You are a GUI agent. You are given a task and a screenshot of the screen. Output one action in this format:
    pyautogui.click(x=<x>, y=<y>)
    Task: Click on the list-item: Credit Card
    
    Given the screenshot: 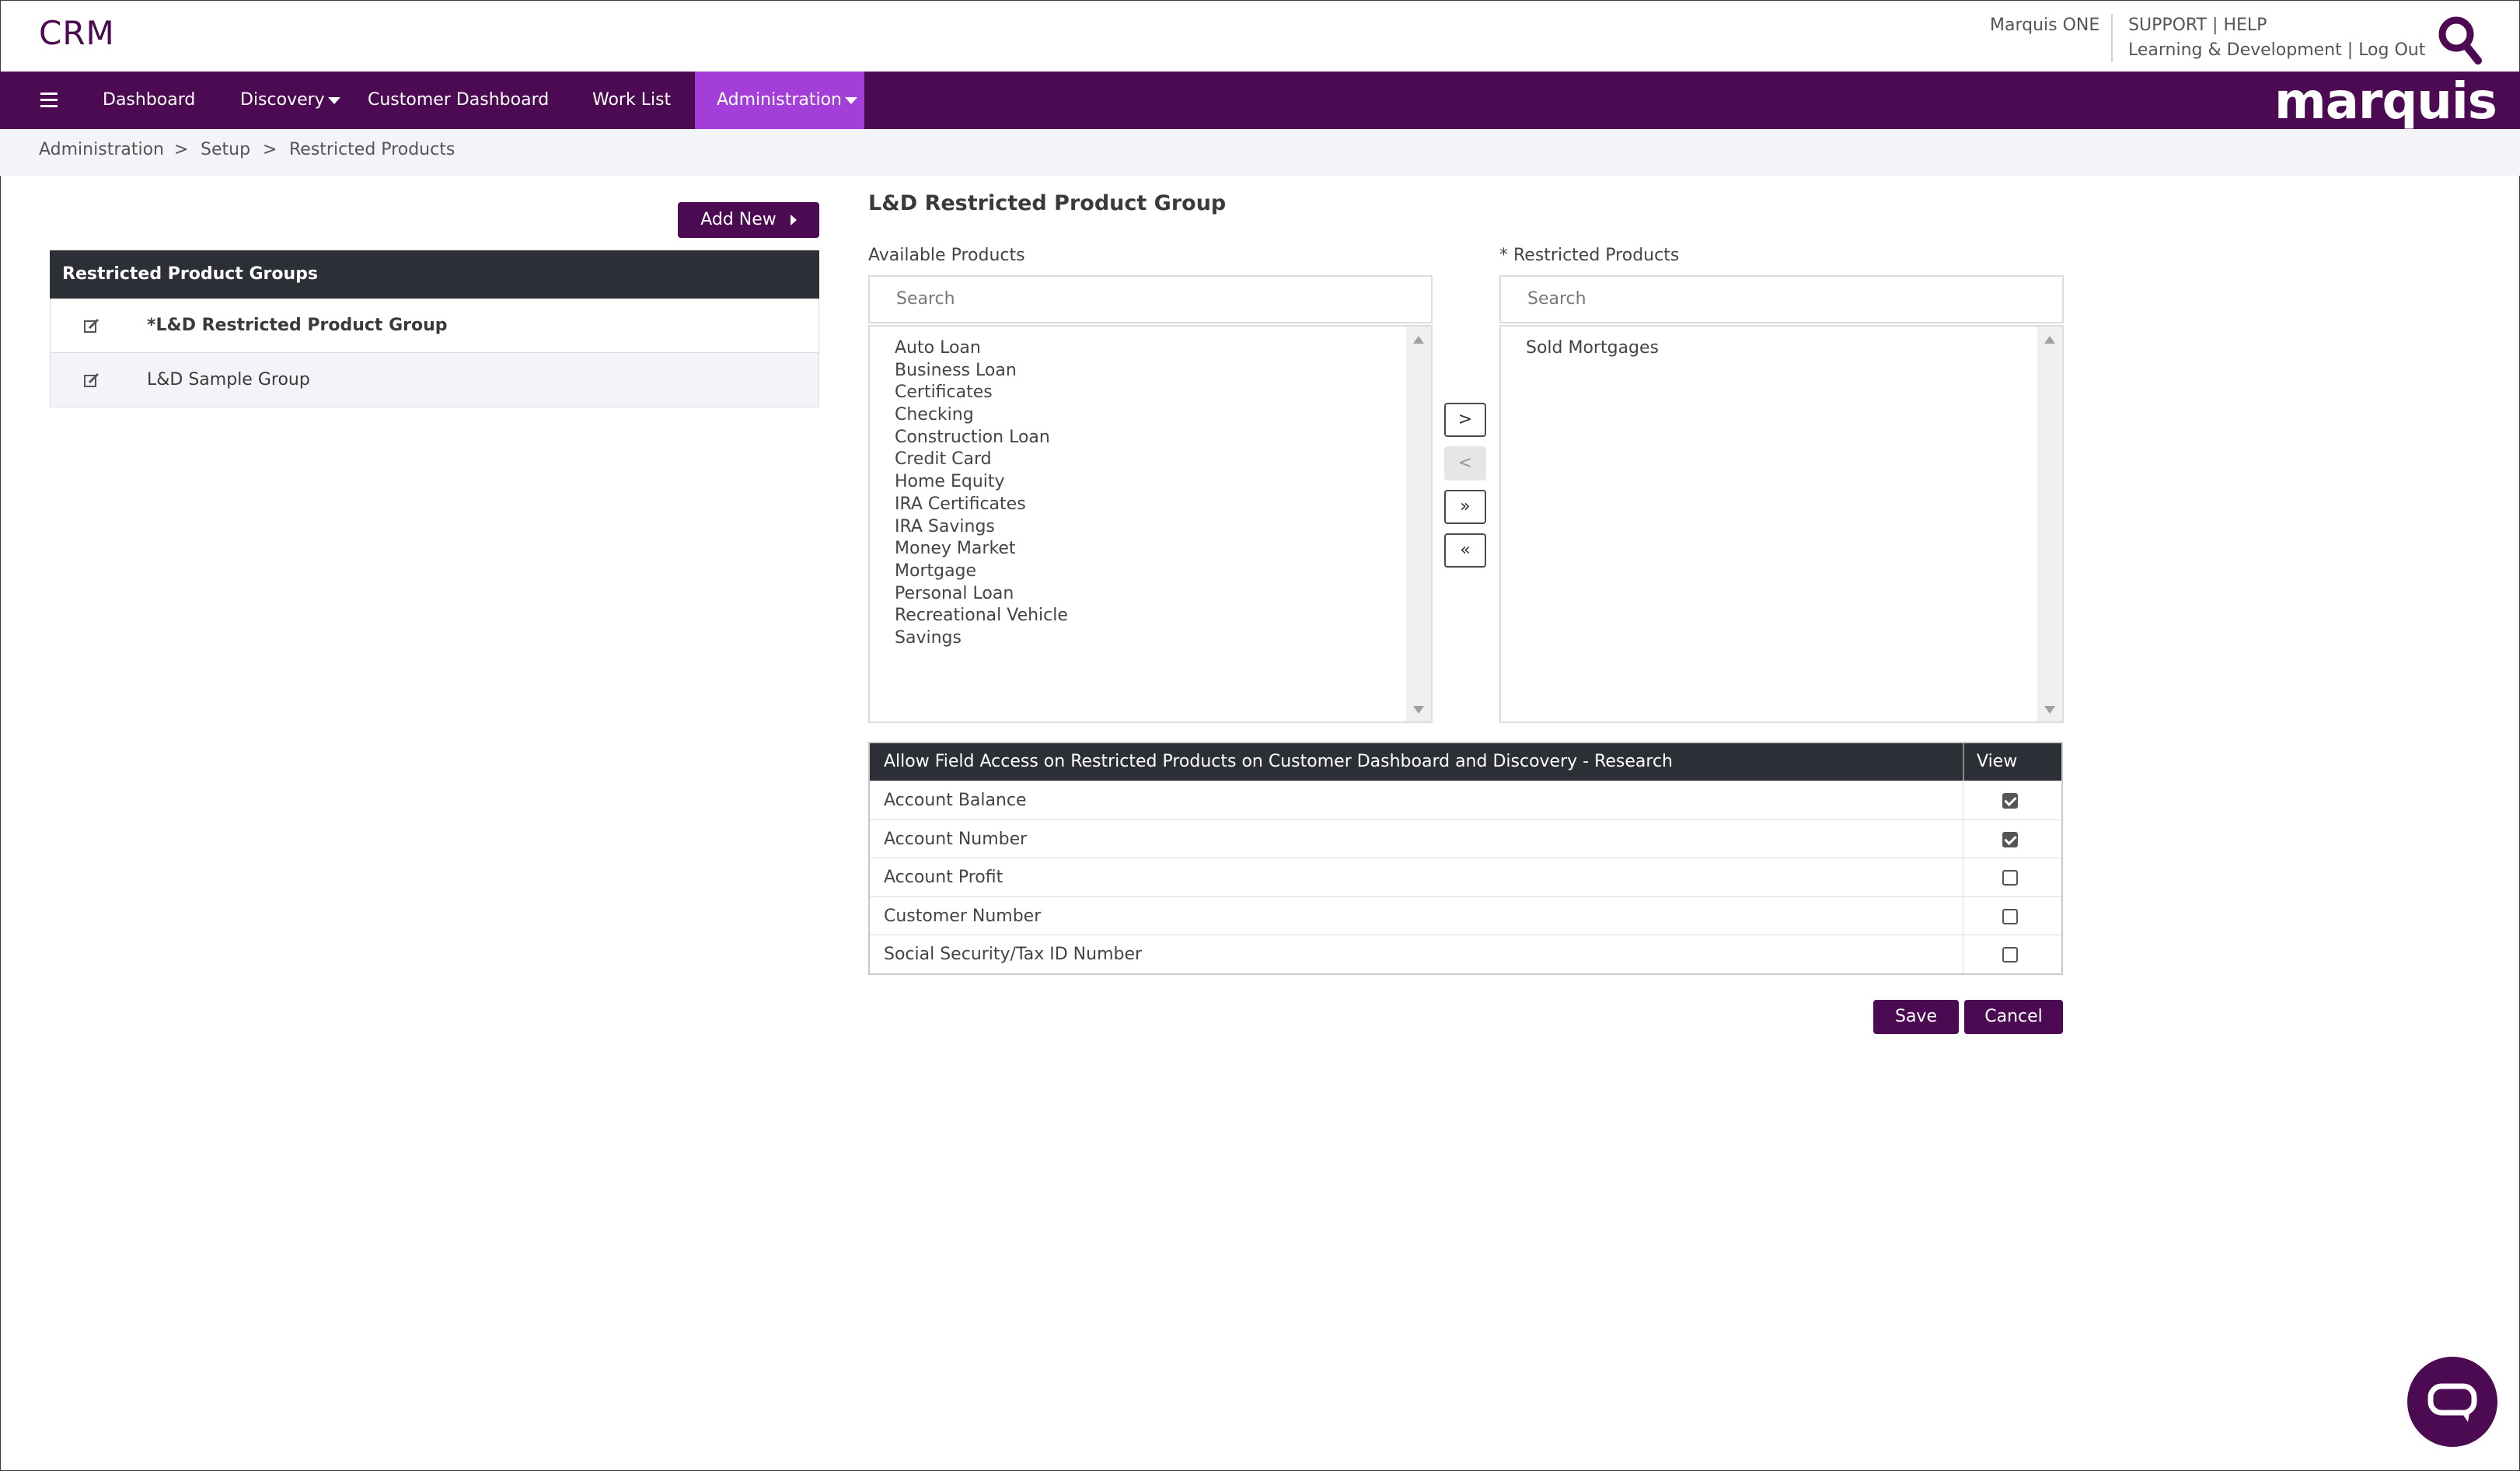 What is the action you would take?
    pyautogui.click(x=982, y=460)
    